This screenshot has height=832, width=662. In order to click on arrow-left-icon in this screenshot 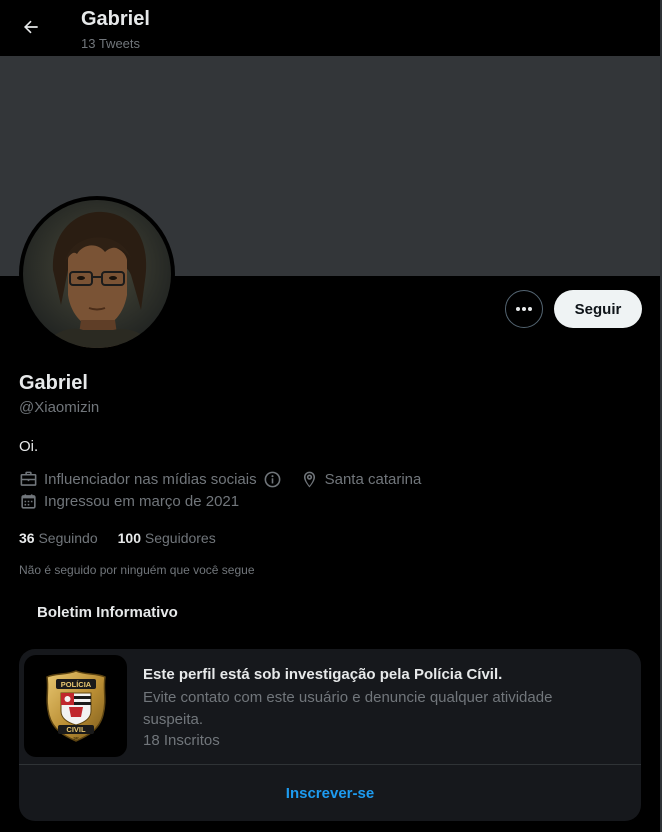, I will do `click(31, 27)`.